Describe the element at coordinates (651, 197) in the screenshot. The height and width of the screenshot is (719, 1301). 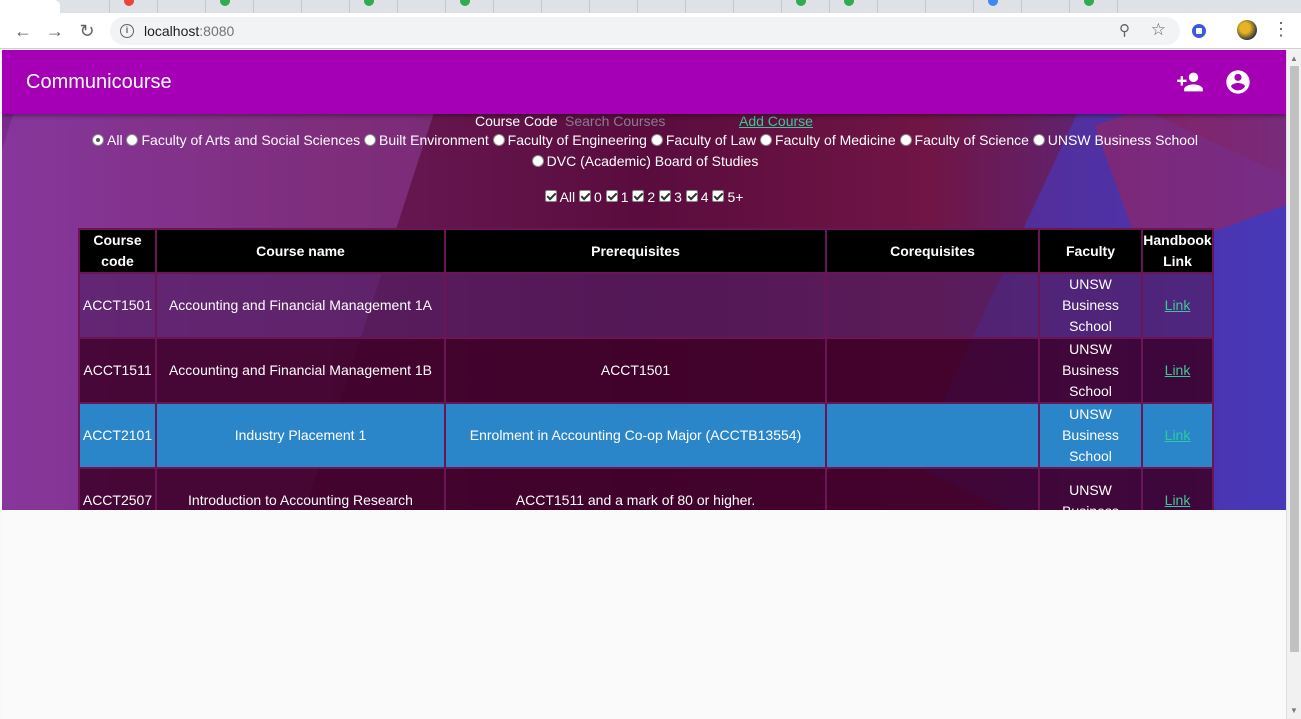
I see `level-option-label: 2` at that location.